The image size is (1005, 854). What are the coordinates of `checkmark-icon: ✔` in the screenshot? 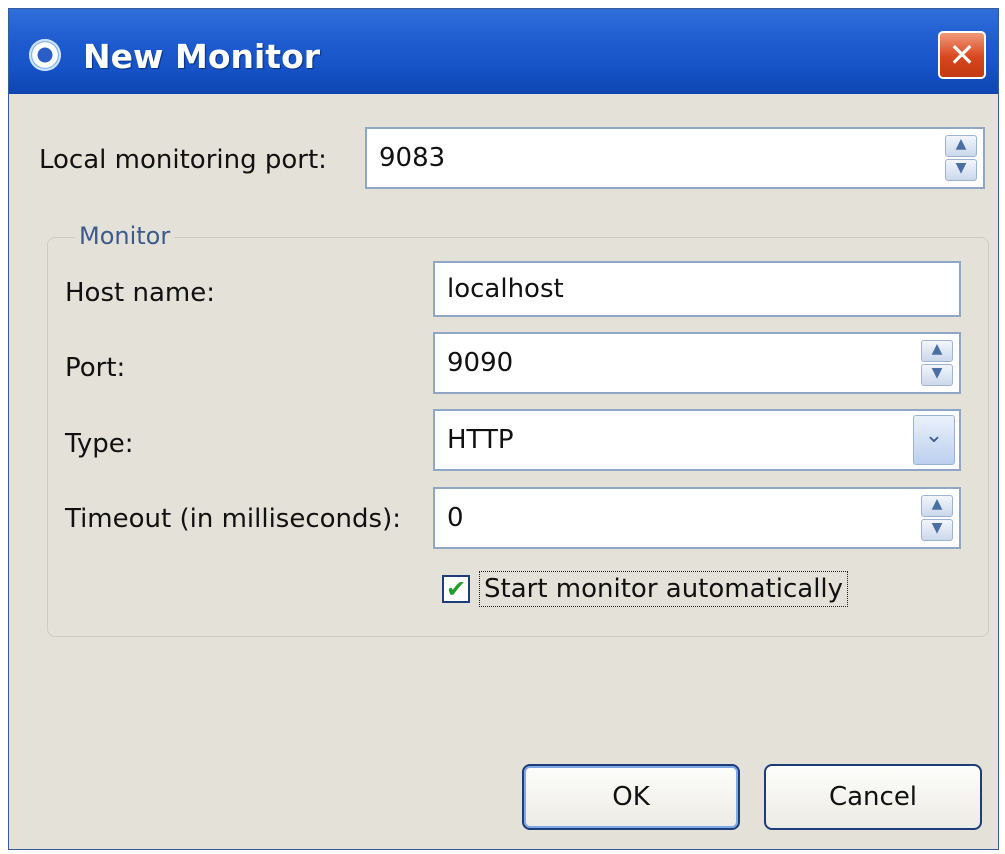 It's located at (456, 589).